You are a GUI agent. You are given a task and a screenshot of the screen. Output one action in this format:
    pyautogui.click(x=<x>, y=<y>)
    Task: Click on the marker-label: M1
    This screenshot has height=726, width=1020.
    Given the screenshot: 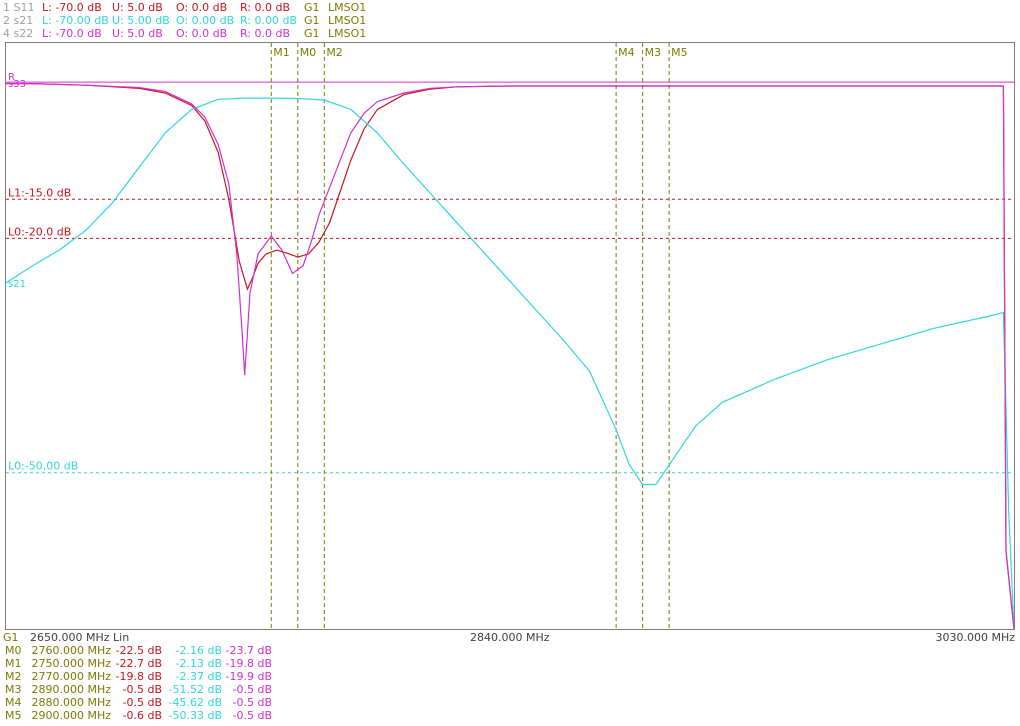 What is the action you would take?
    pyautogui.click(x=281, y=52)
    